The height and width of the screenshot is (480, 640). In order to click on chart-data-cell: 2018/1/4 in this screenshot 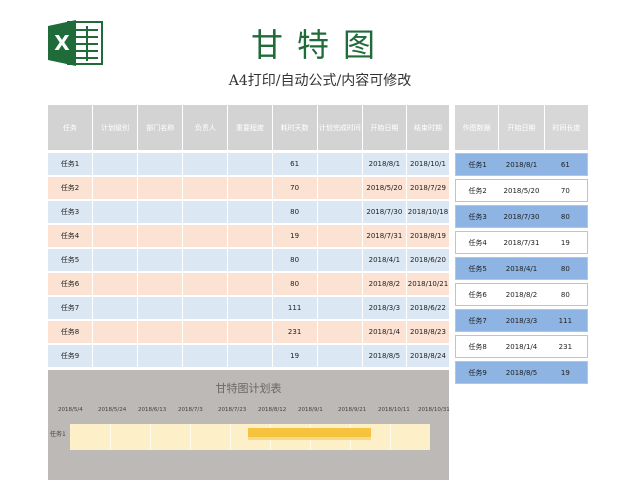, I will do `click(521, 346)`.